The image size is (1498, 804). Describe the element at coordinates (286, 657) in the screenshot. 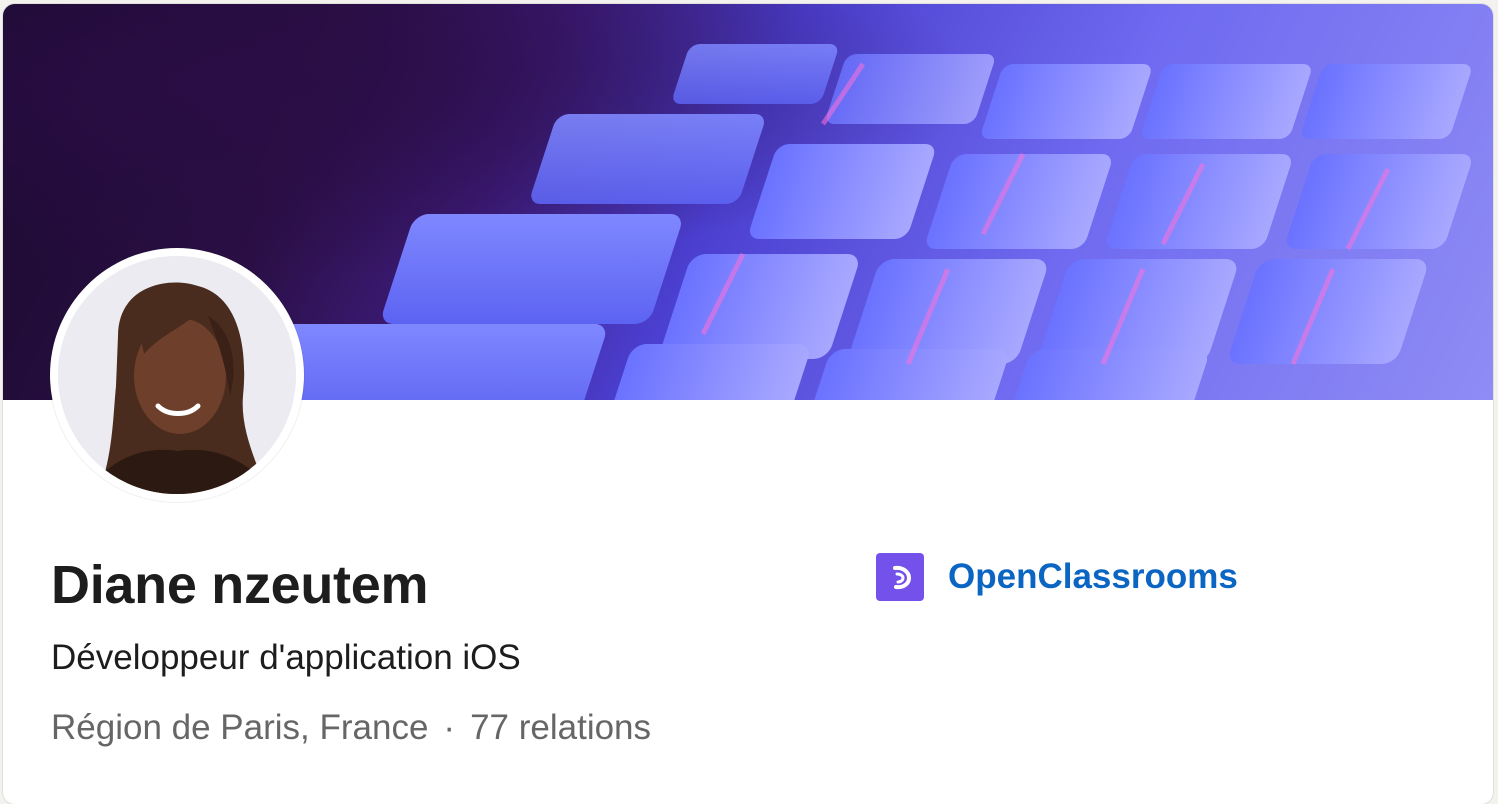

I see `profile-headline: Développeur d'application iOS` at that location.